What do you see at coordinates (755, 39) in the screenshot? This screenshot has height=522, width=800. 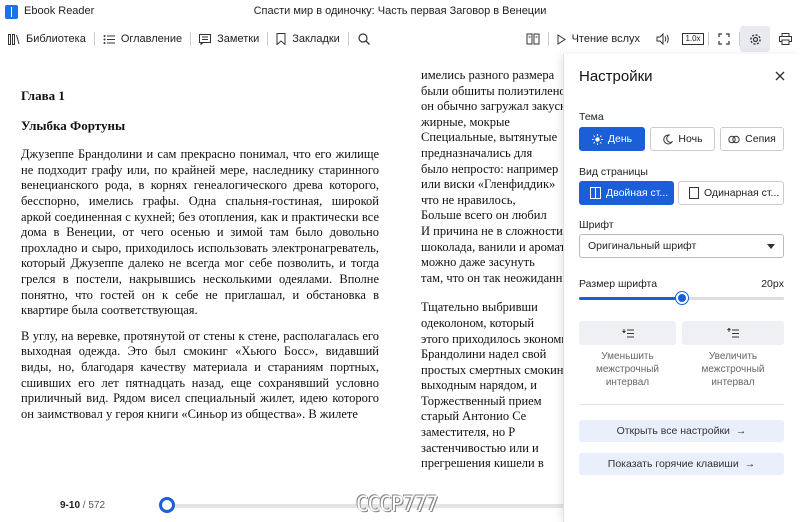 I see `settings-button` at bounding box center [755, 39].